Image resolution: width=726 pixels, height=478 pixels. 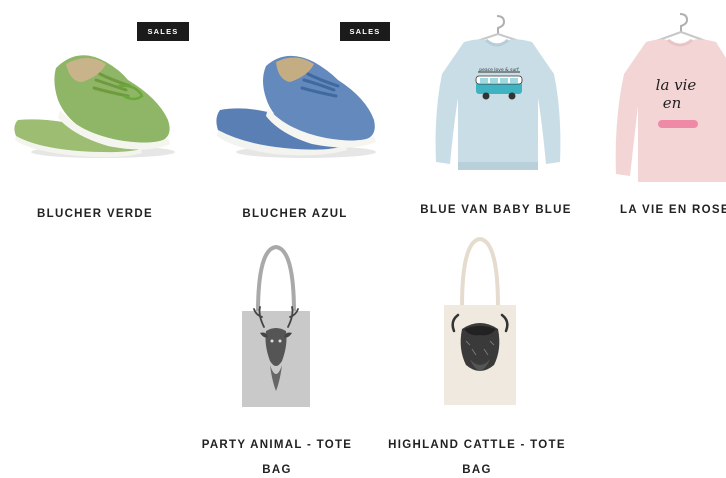 I want to click on product-card-la-vie-en-rose: la vie en LA VIE EN ROSE, so click(x=663, y=115).